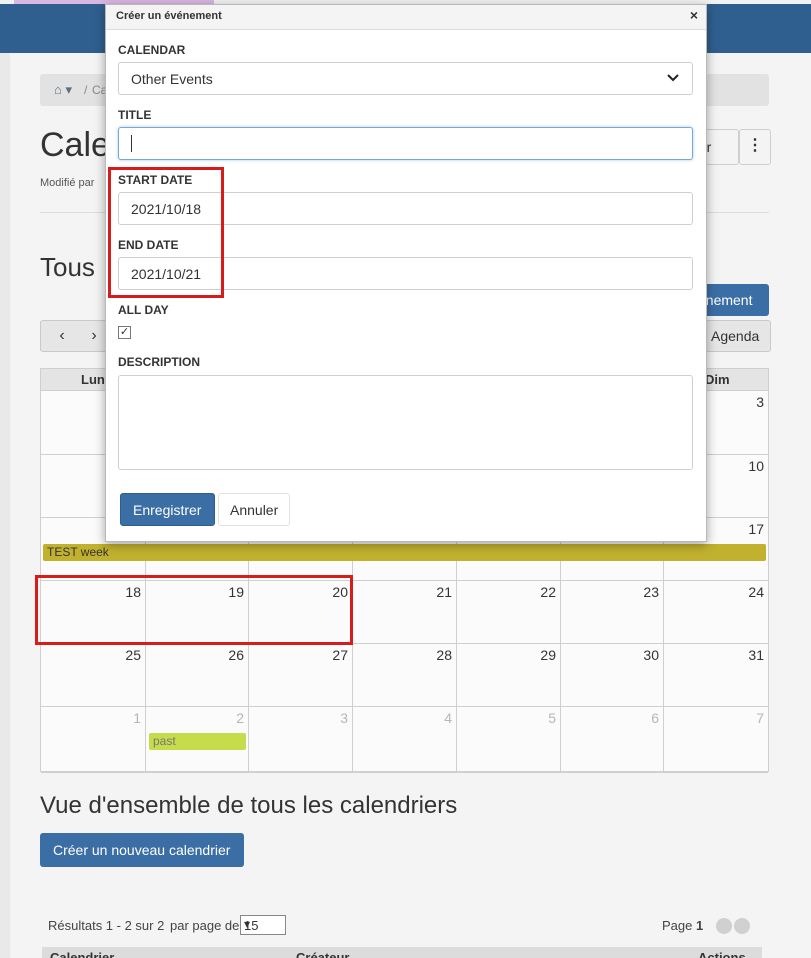 Image resolution: width=811 pixels, height=958 pixels. Describe the element at coordinates (402, 952) in the screenshot. I see `table-header: Calendrier Créateur Actions` at that location.